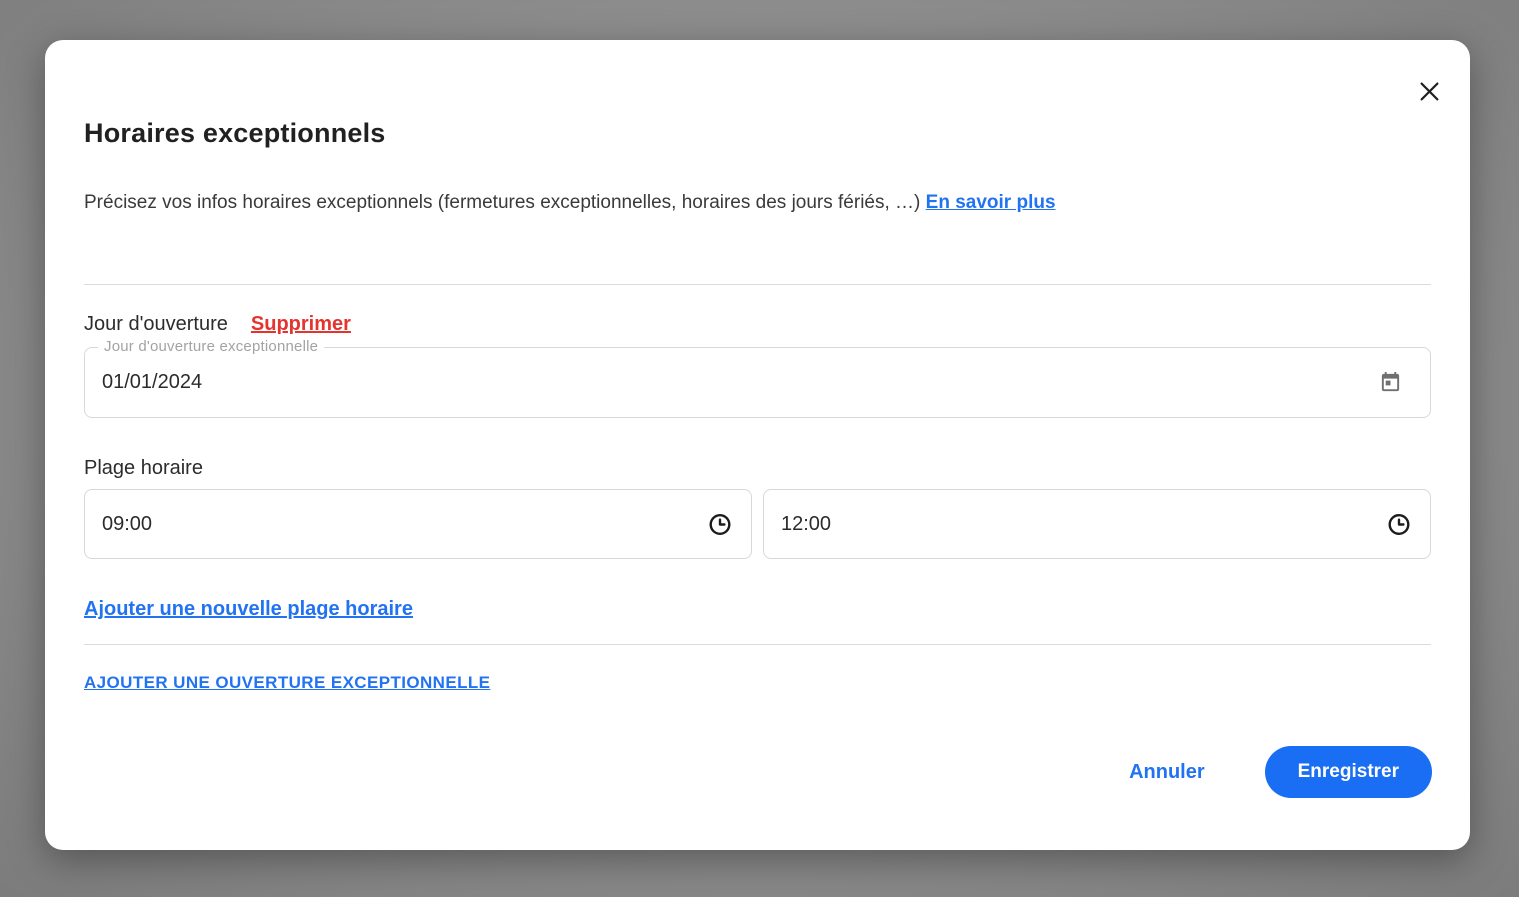  I want to click on add-exceptional-opening-link: AJOUTER UNE OUVERTURE EXCEPTIONNELLE, so click(287, 683).